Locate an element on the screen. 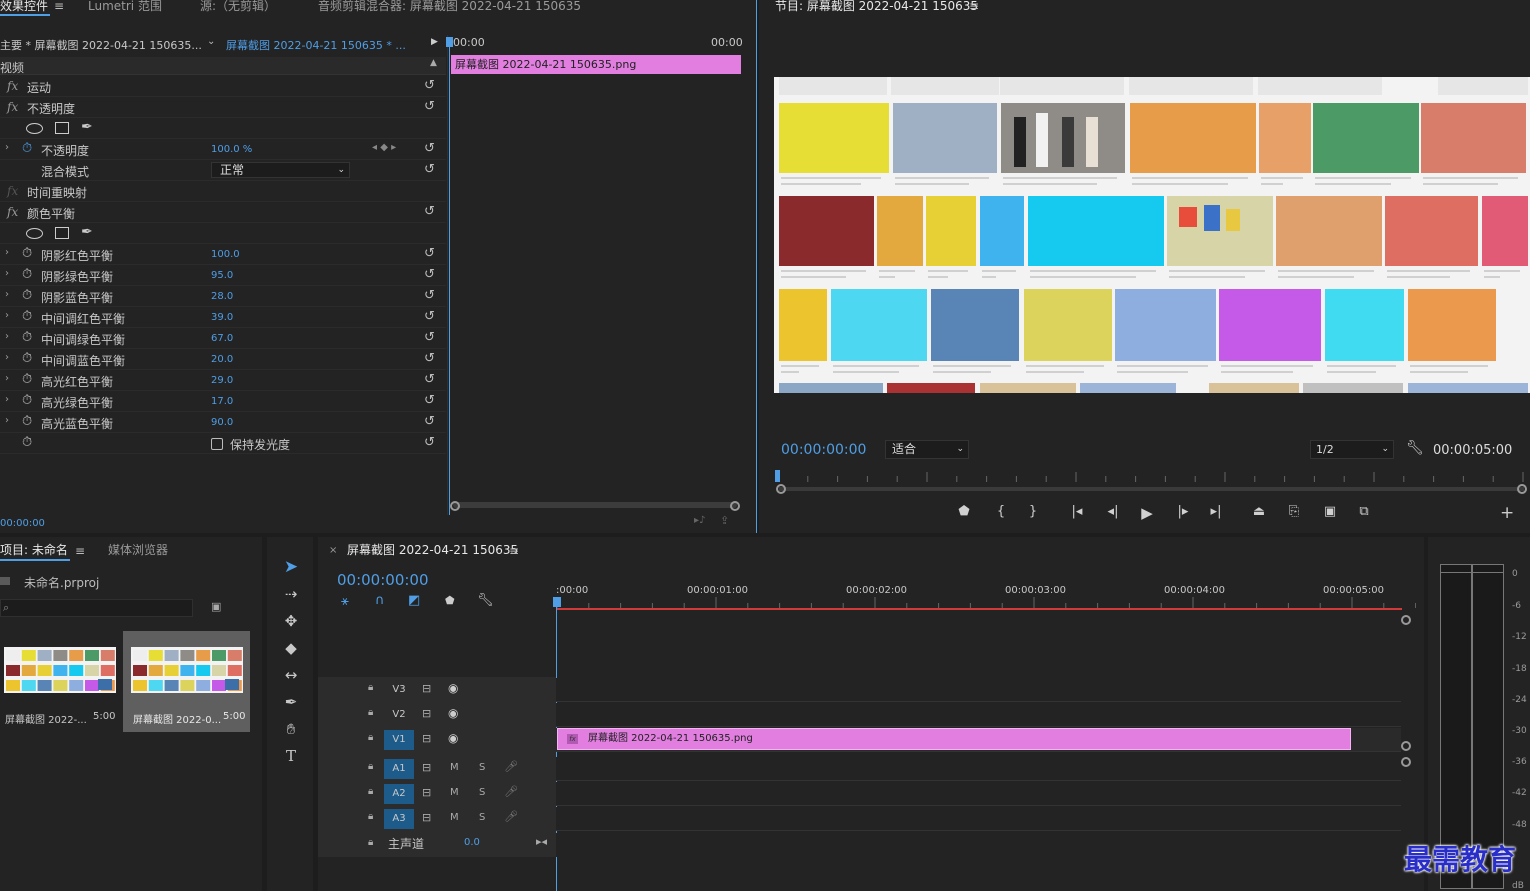 The height and width of the screenshot is (891, 1530). effect-row: › ⏱︎ 阴影红色平衡 100.0 ↺ is located at coordinates (223, 254).